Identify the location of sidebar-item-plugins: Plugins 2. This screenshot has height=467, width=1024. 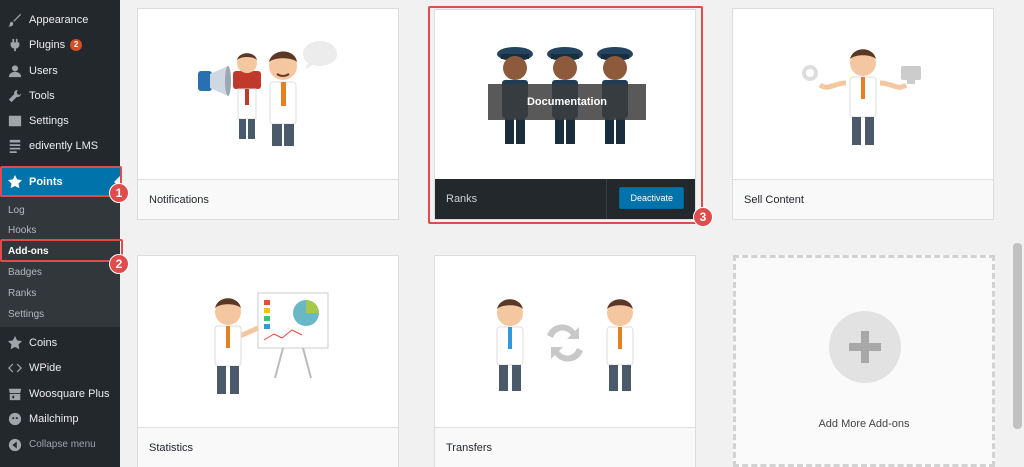
(60, 44).